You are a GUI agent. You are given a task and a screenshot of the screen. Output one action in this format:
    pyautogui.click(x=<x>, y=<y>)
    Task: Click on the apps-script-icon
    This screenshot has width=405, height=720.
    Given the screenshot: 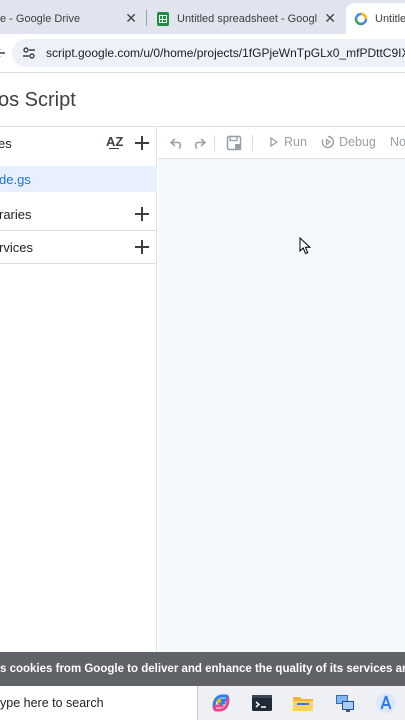 What is the action you would take?
    pyautogui.click(x=361, y=18)
    